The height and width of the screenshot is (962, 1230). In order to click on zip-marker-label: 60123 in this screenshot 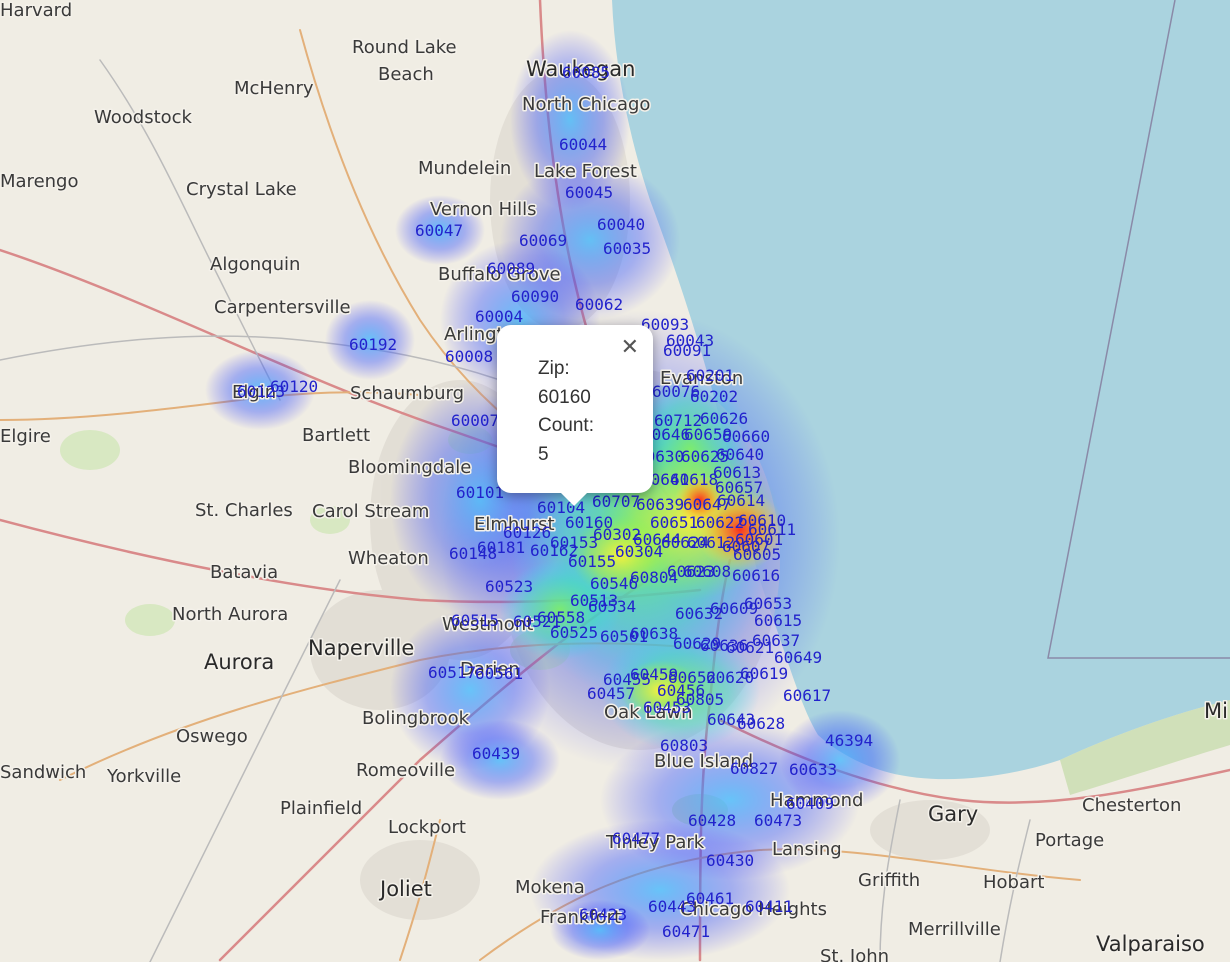, I will do `click(261, 391)`.